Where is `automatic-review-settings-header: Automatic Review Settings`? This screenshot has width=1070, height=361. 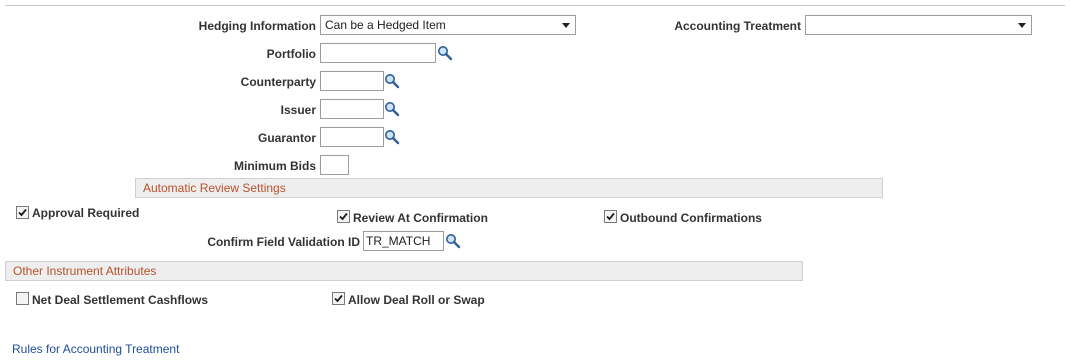
automatic-review-settings-header: Automatic Review Settings is located at coordinates (509, 188).